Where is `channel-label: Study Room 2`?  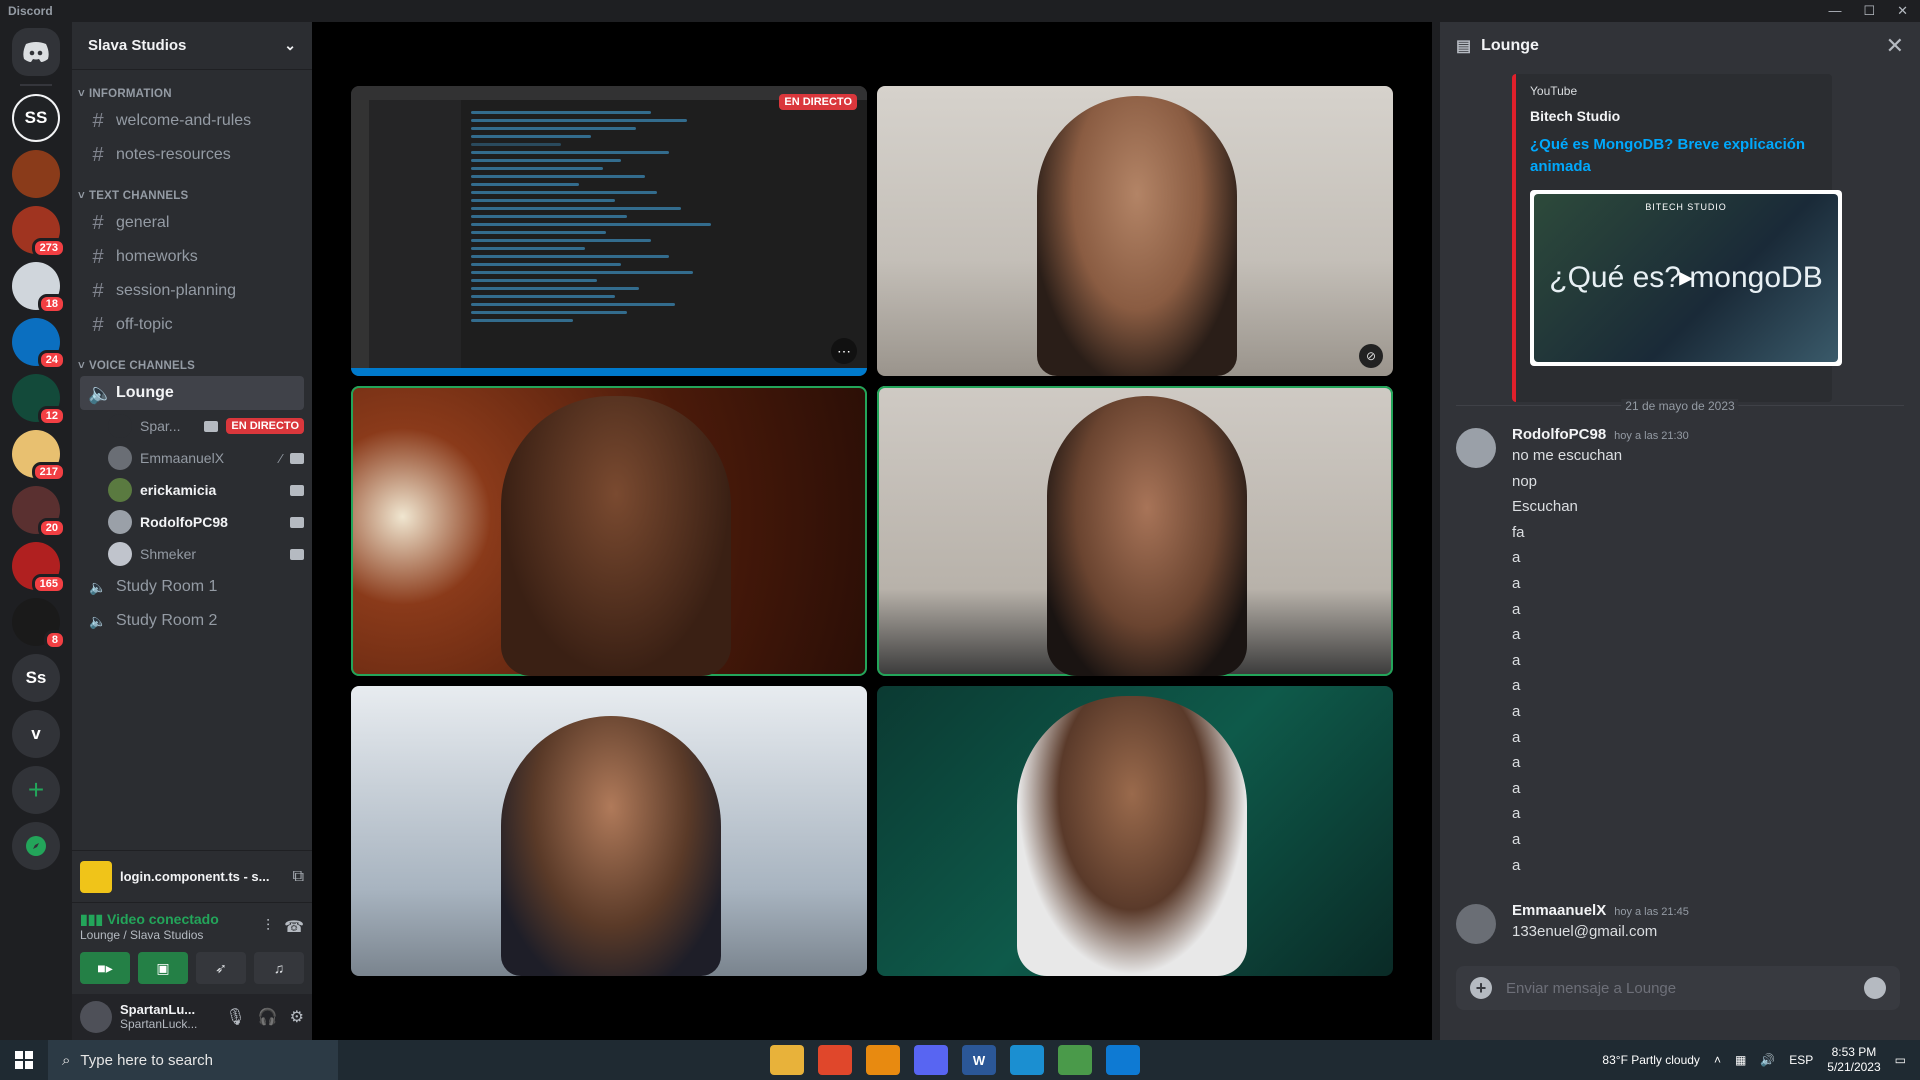
channel-label: Study Room 2 is located at coordinates (167, 620).